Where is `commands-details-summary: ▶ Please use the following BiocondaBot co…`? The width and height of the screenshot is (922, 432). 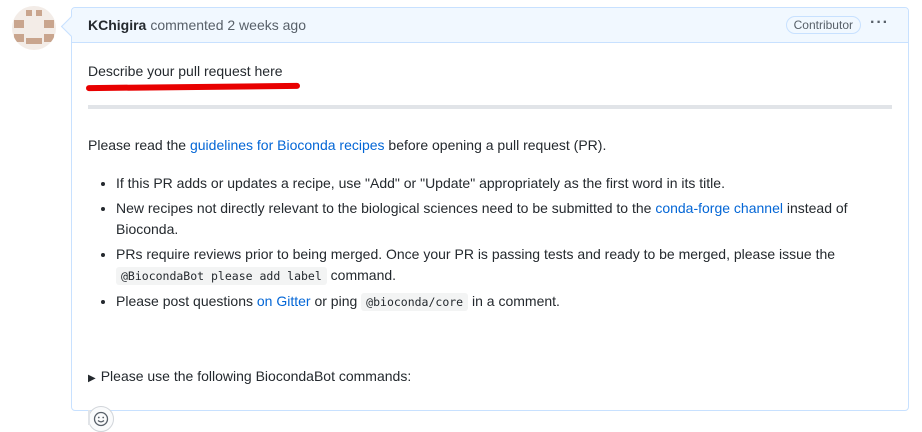
commands-details-summary: ▶ Please use the following BiocondaBot co… is located at coordinates (249, 376).